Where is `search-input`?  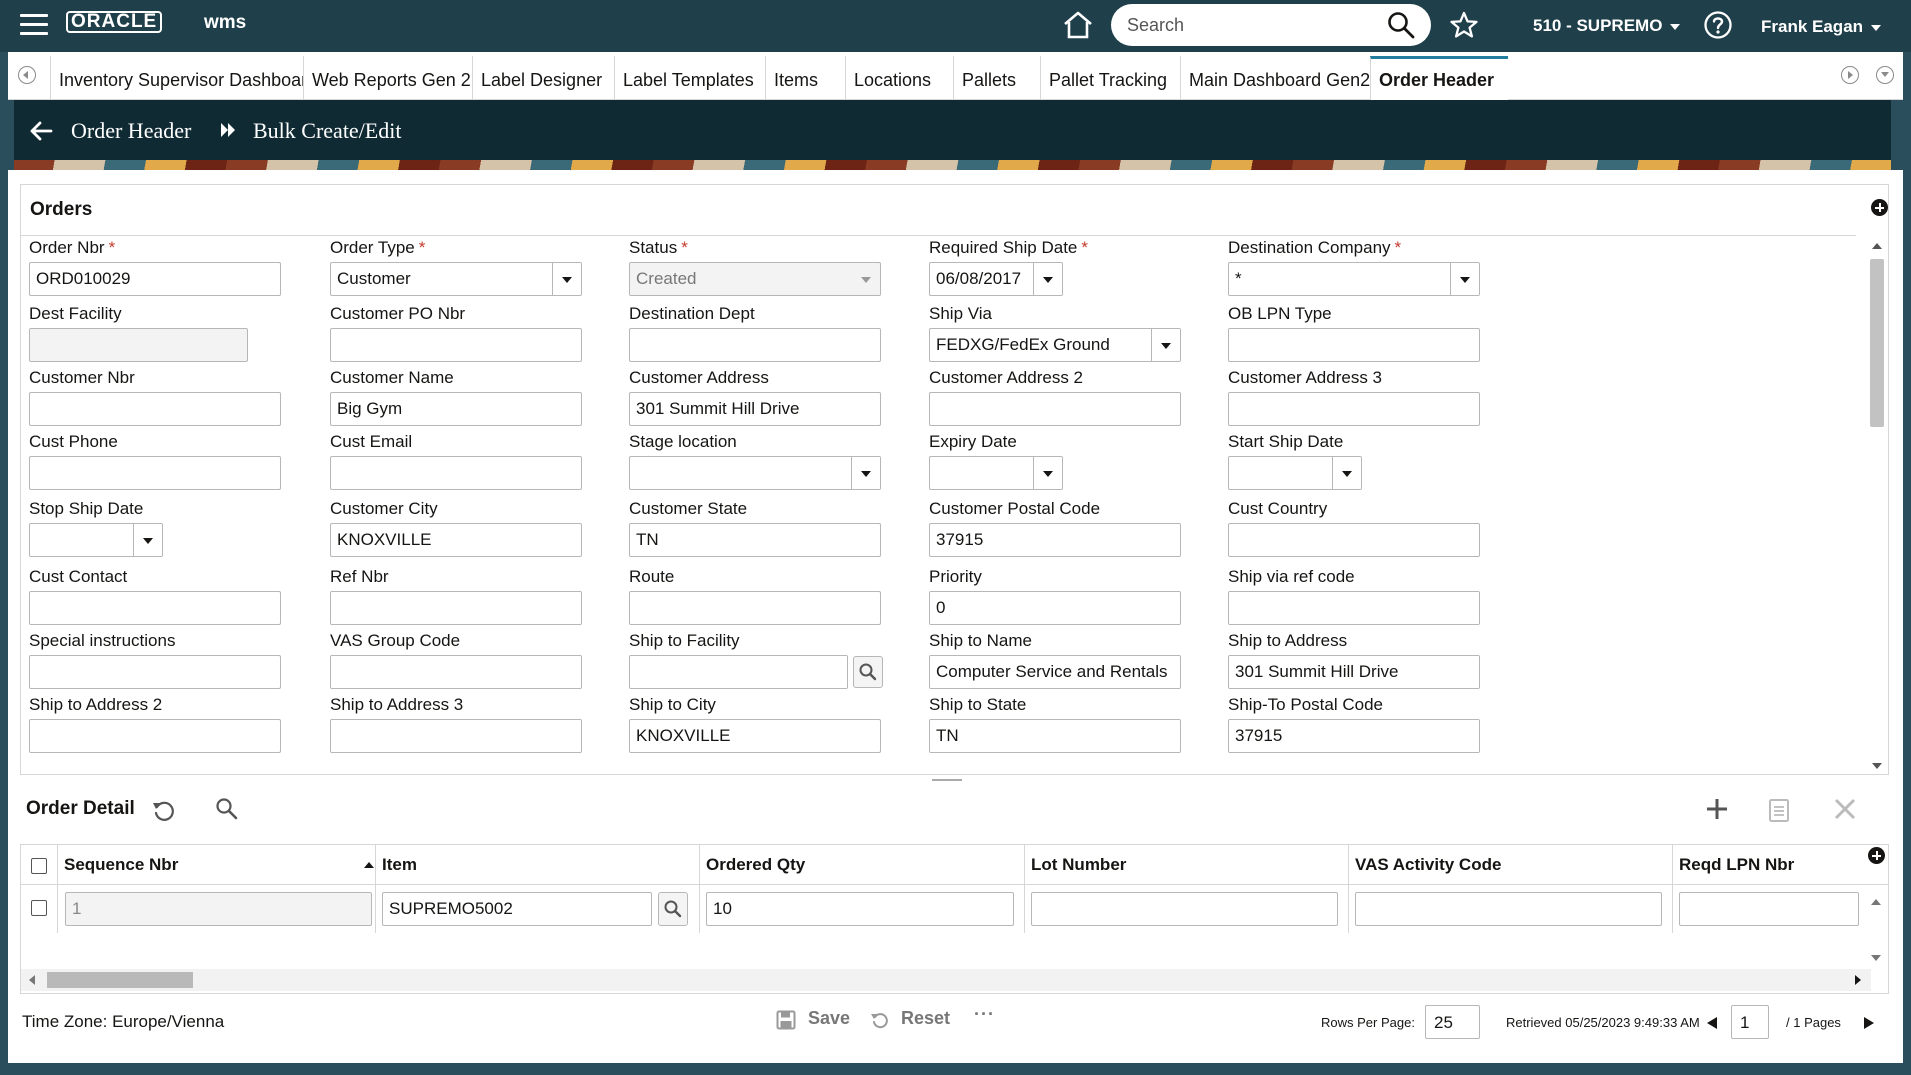
search-input is located at coordinates (1250, 25).